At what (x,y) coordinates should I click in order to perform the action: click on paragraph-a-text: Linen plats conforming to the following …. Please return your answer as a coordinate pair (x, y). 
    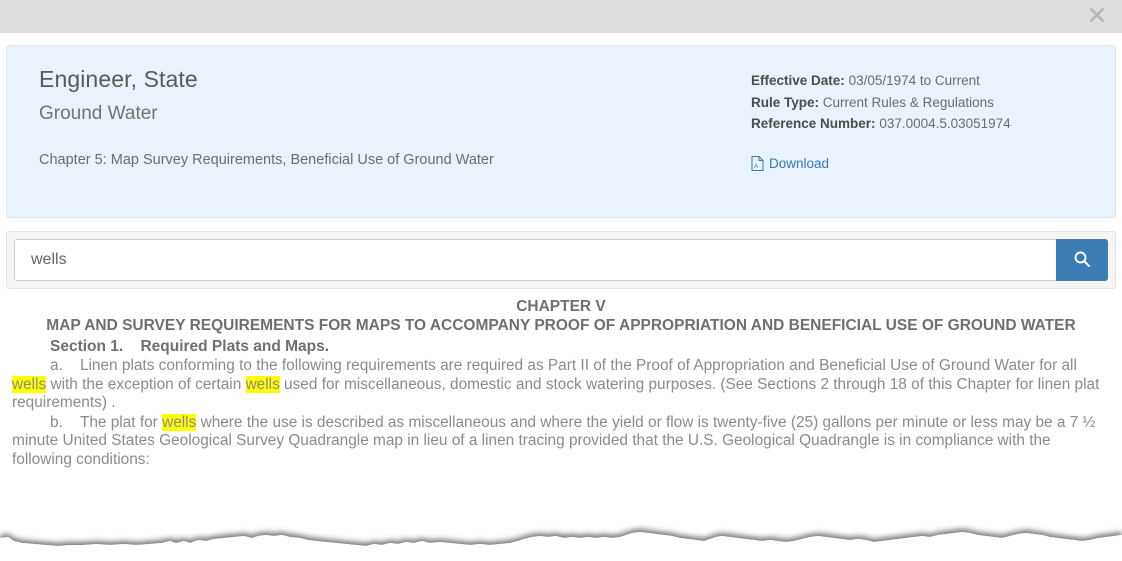
    Looking at the image, I should click on (556, 384).